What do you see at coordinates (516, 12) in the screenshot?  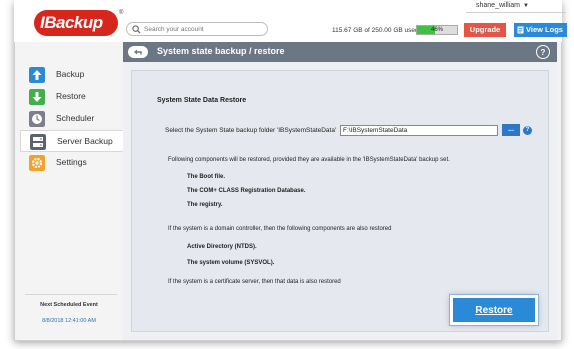 I see `user-divider` at bounding box center [516, 12].